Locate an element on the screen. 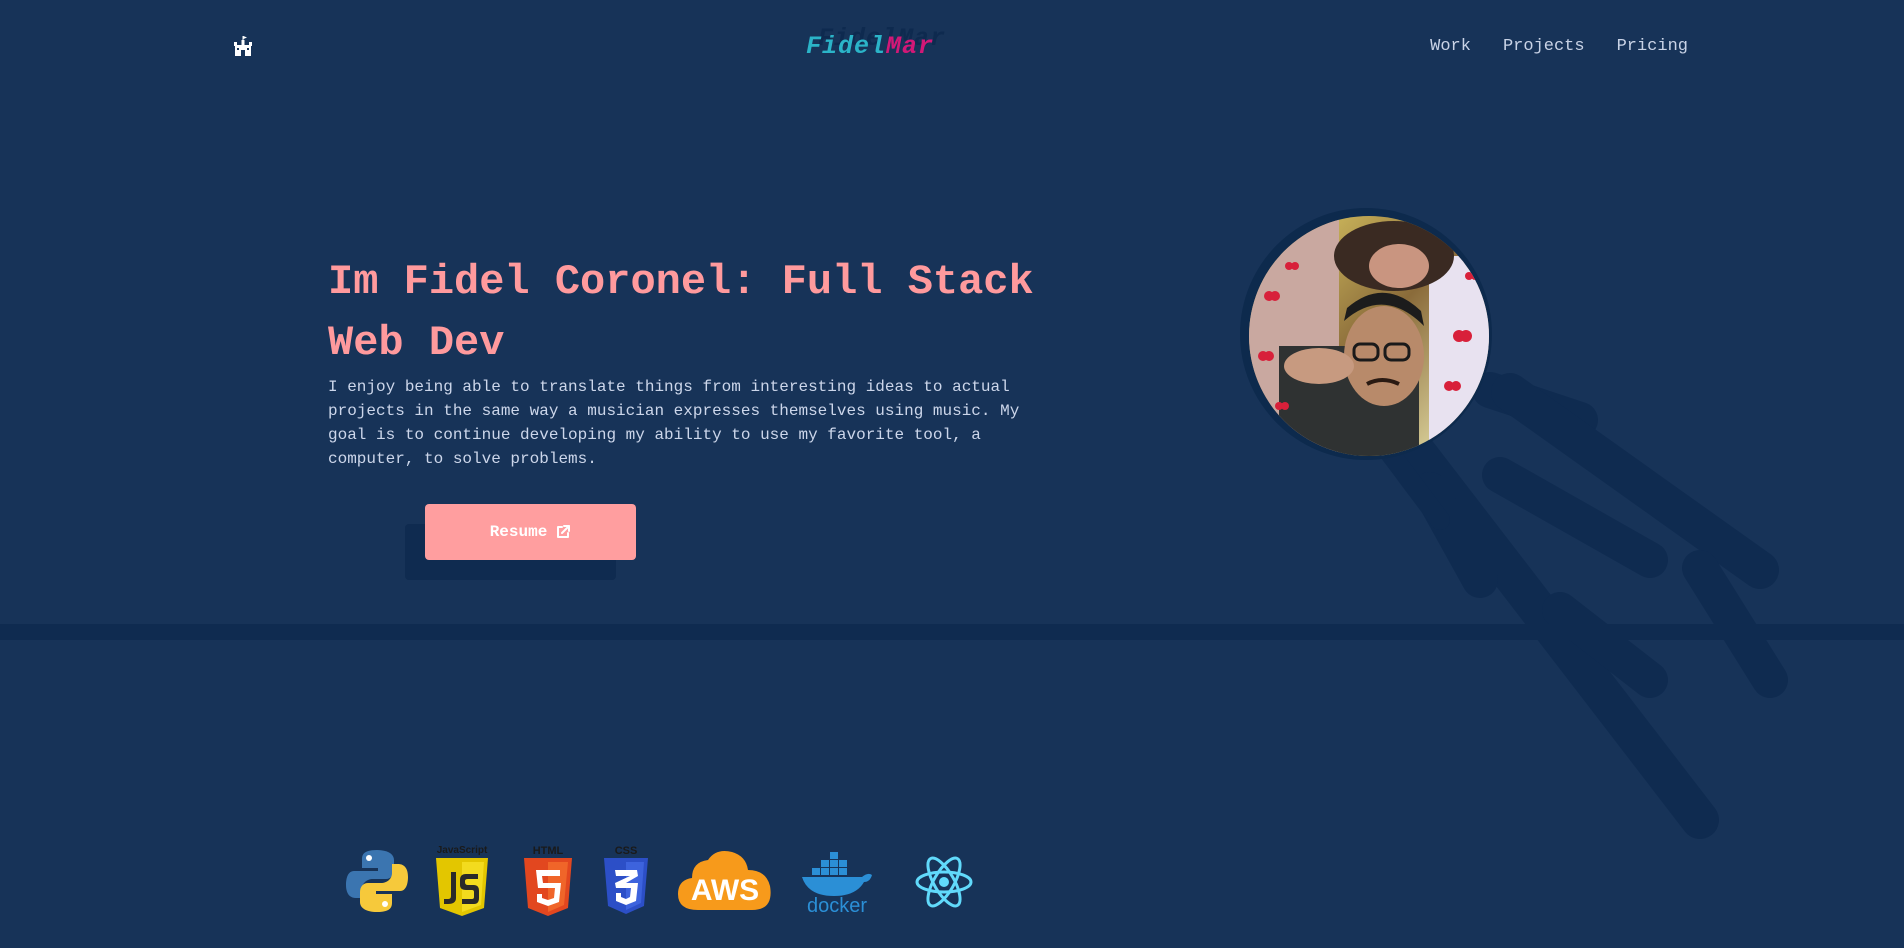 This screenshot has height=948, width=1904. css3-icon: CSS is located at coordinates (626, 881).